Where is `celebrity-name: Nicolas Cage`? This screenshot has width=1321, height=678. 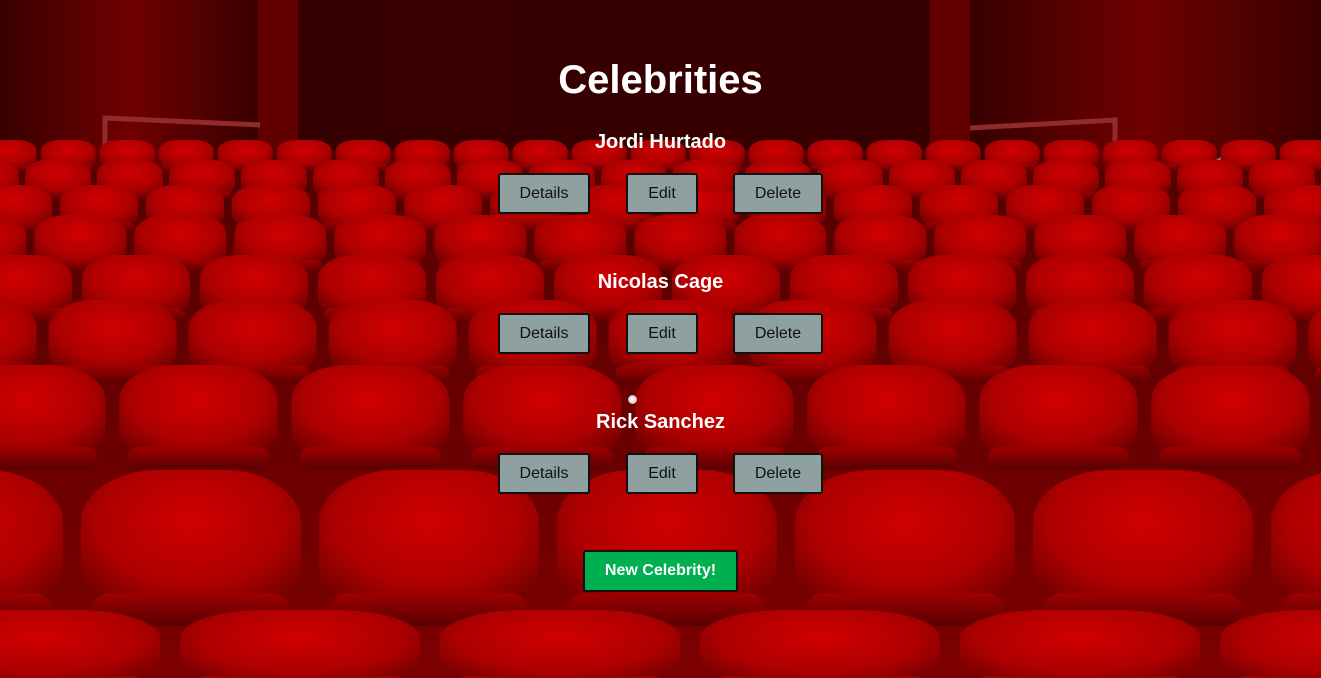
celebrity-name: Nicolas Cage is located at coordinates (660, 282).